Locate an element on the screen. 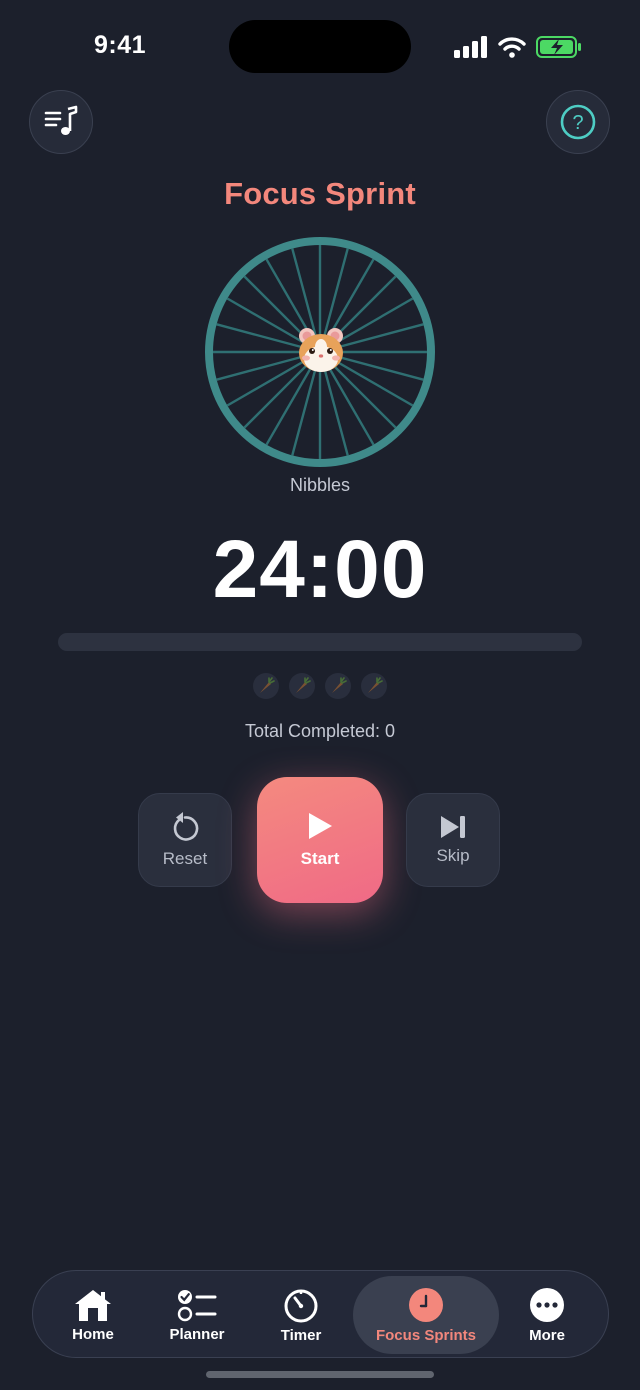  tab-planner-label: Planner is located at coordinates (197, 1334).